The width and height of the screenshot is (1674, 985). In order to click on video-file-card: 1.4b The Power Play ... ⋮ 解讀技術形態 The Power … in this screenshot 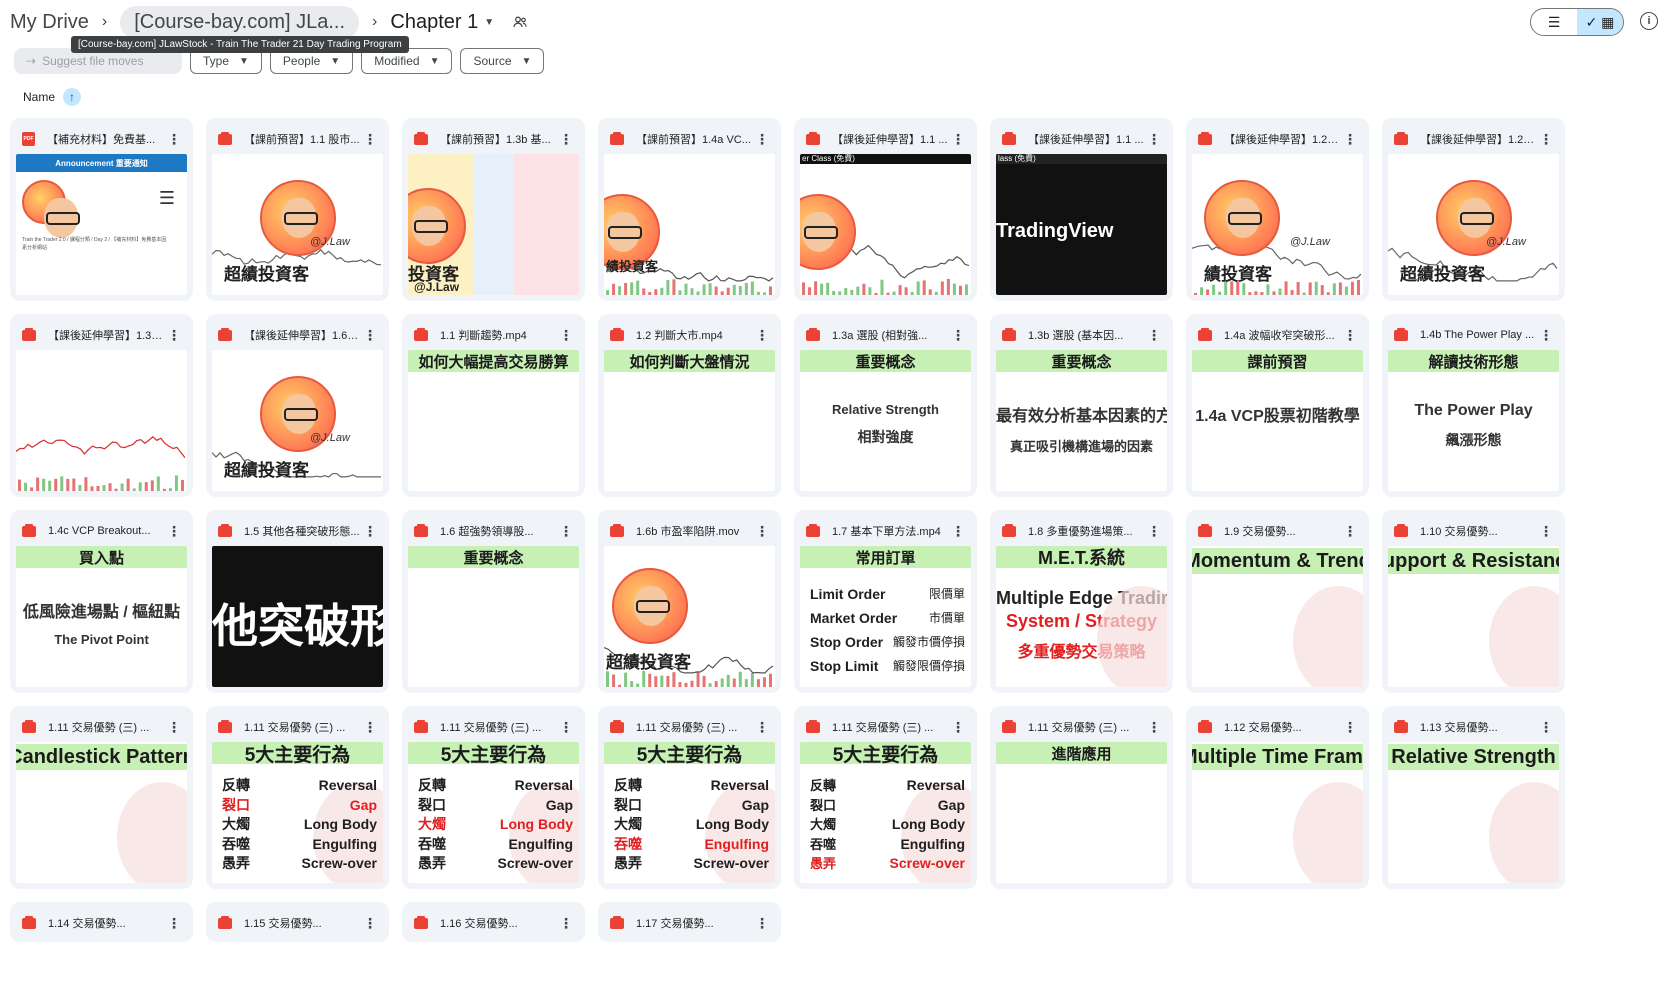, I will do `click(1473, 405)`.